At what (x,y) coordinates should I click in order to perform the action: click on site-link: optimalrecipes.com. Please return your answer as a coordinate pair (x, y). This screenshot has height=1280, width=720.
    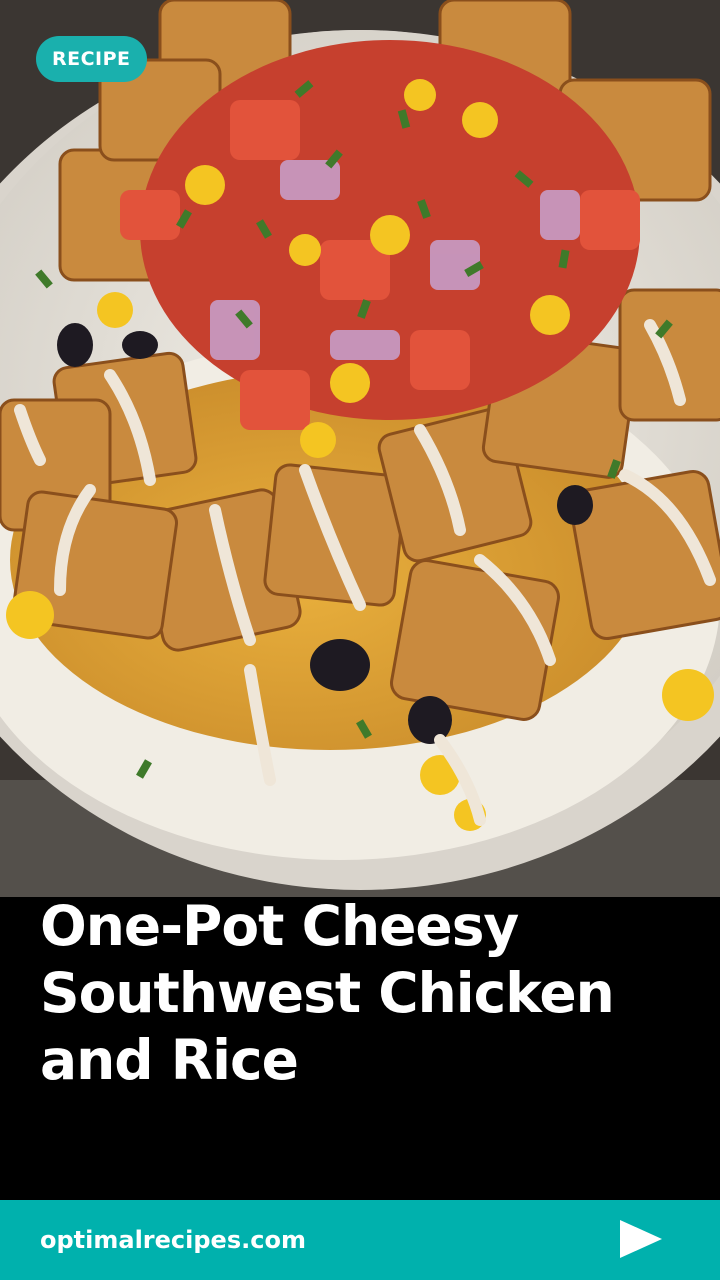
    Looking at the image, I should click on (173, 1240).